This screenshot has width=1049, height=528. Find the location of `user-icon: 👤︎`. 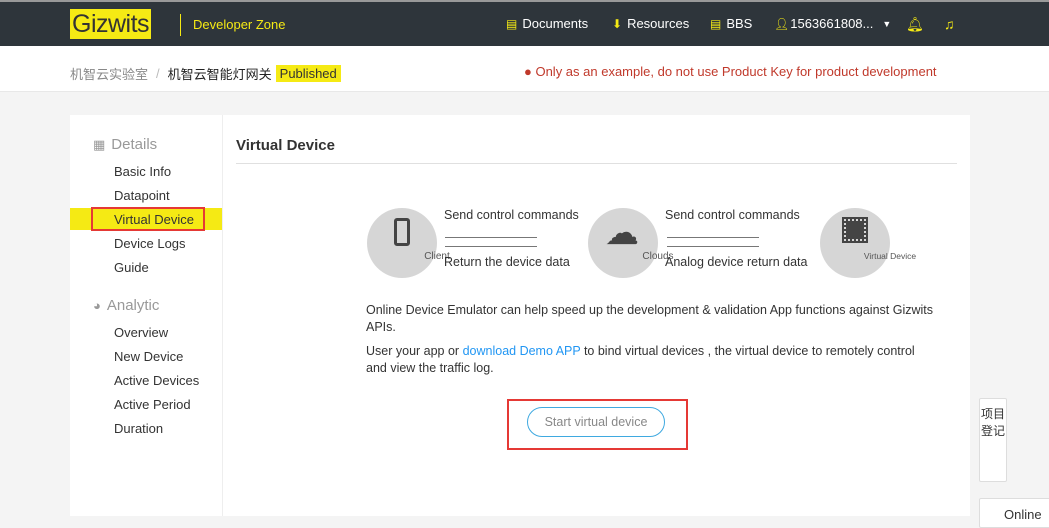

user-icon: 👤︎ is located at coordinates (782, 23).